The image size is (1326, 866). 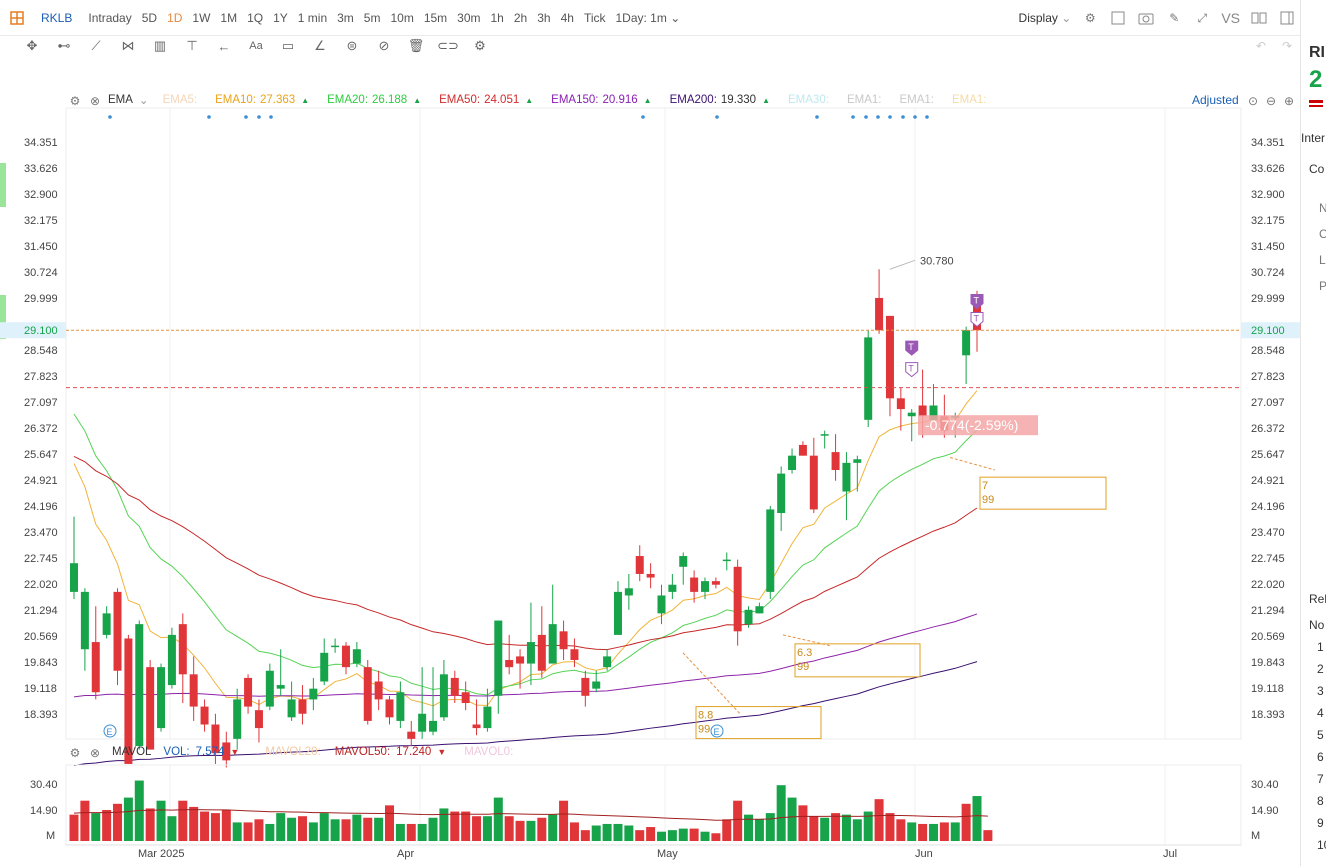 What do you see at coordinates (1118, 18) in the screenshot?
I see `checkbox-icon` at bounding box center [1118, 18].